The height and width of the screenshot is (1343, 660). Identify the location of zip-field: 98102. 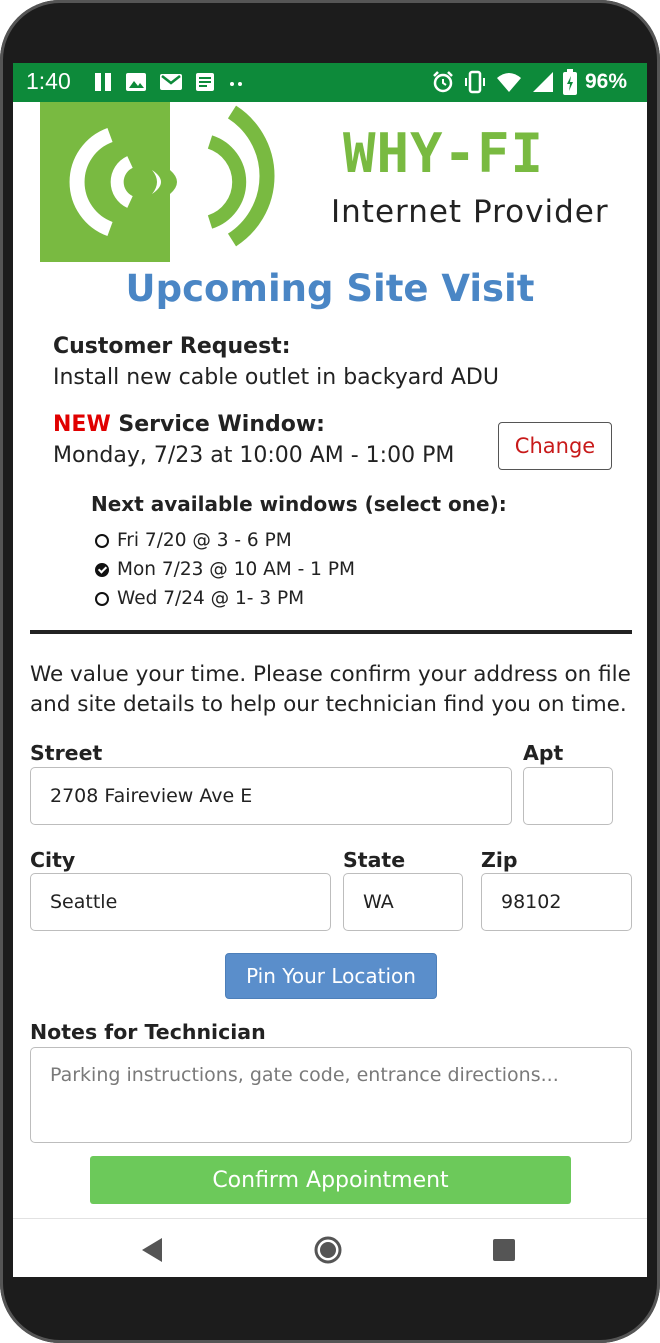
(556, 902).